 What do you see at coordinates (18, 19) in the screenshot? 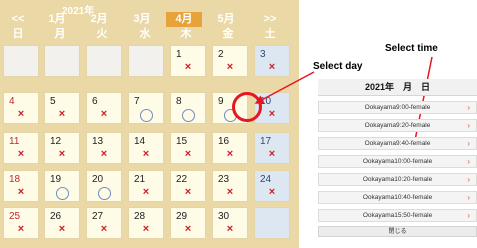
I see `prev-year-button: <<` at bounding box center [18, 19].